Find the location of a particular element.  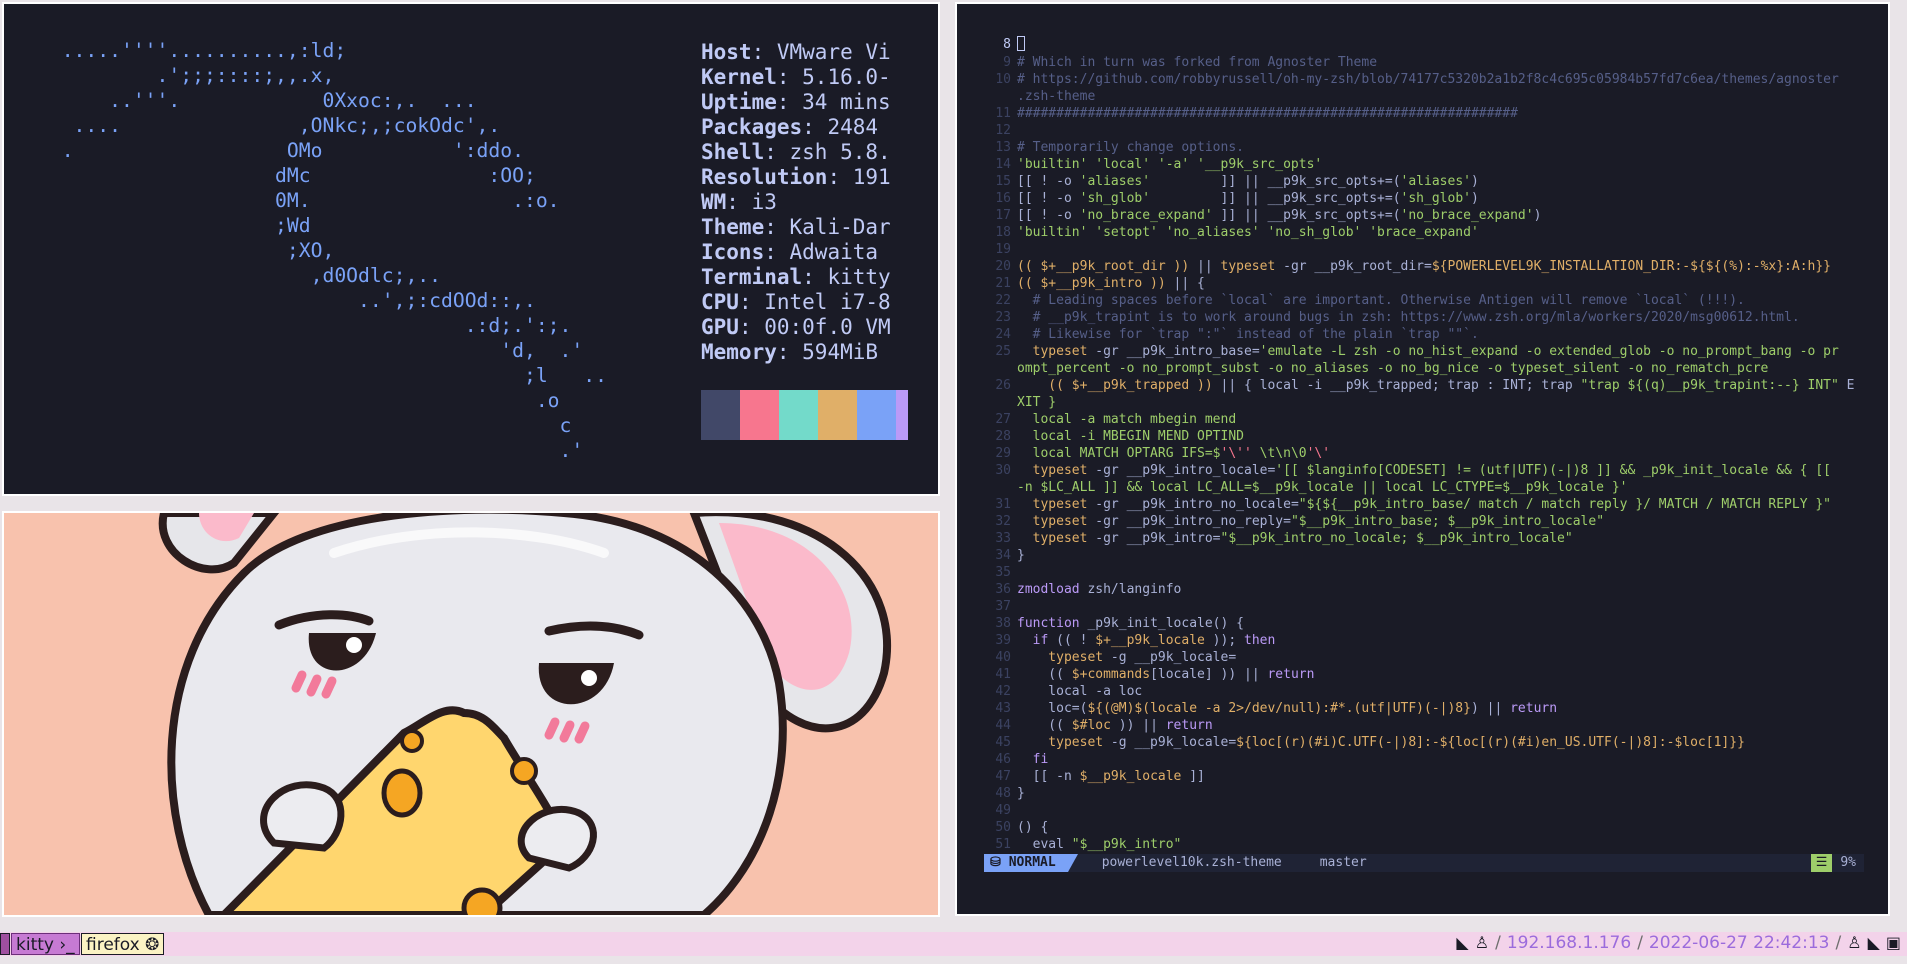

code-token: (( ! is located at coordinates (1072, 640).